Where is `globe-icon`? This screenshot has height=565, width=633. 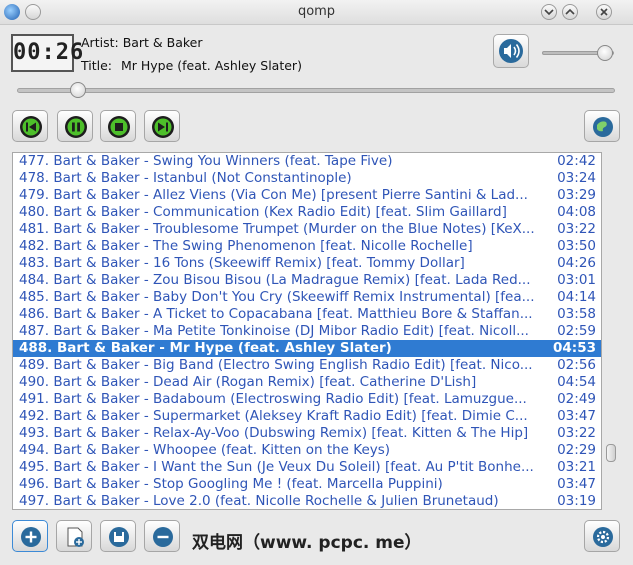 globe-icon is located at coordinates (603, 127).